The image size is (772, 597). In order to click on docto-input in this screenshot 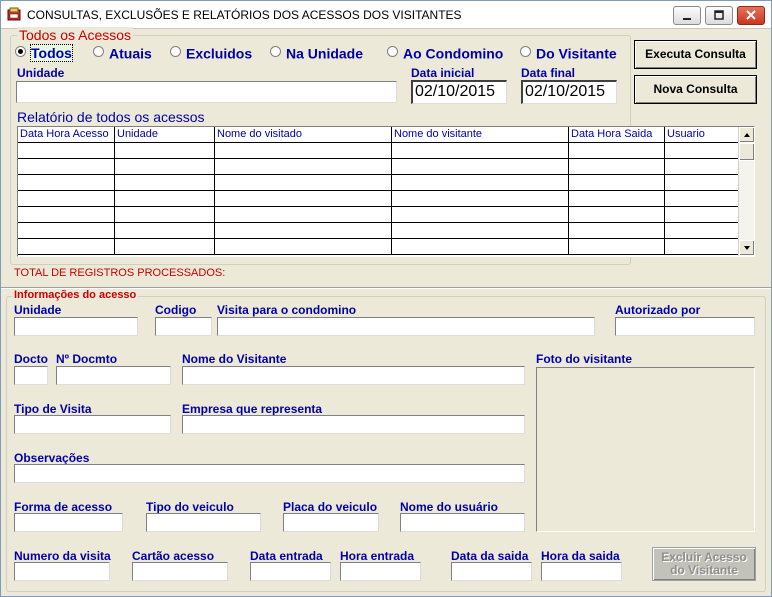, I will do `click(31, 375)`.